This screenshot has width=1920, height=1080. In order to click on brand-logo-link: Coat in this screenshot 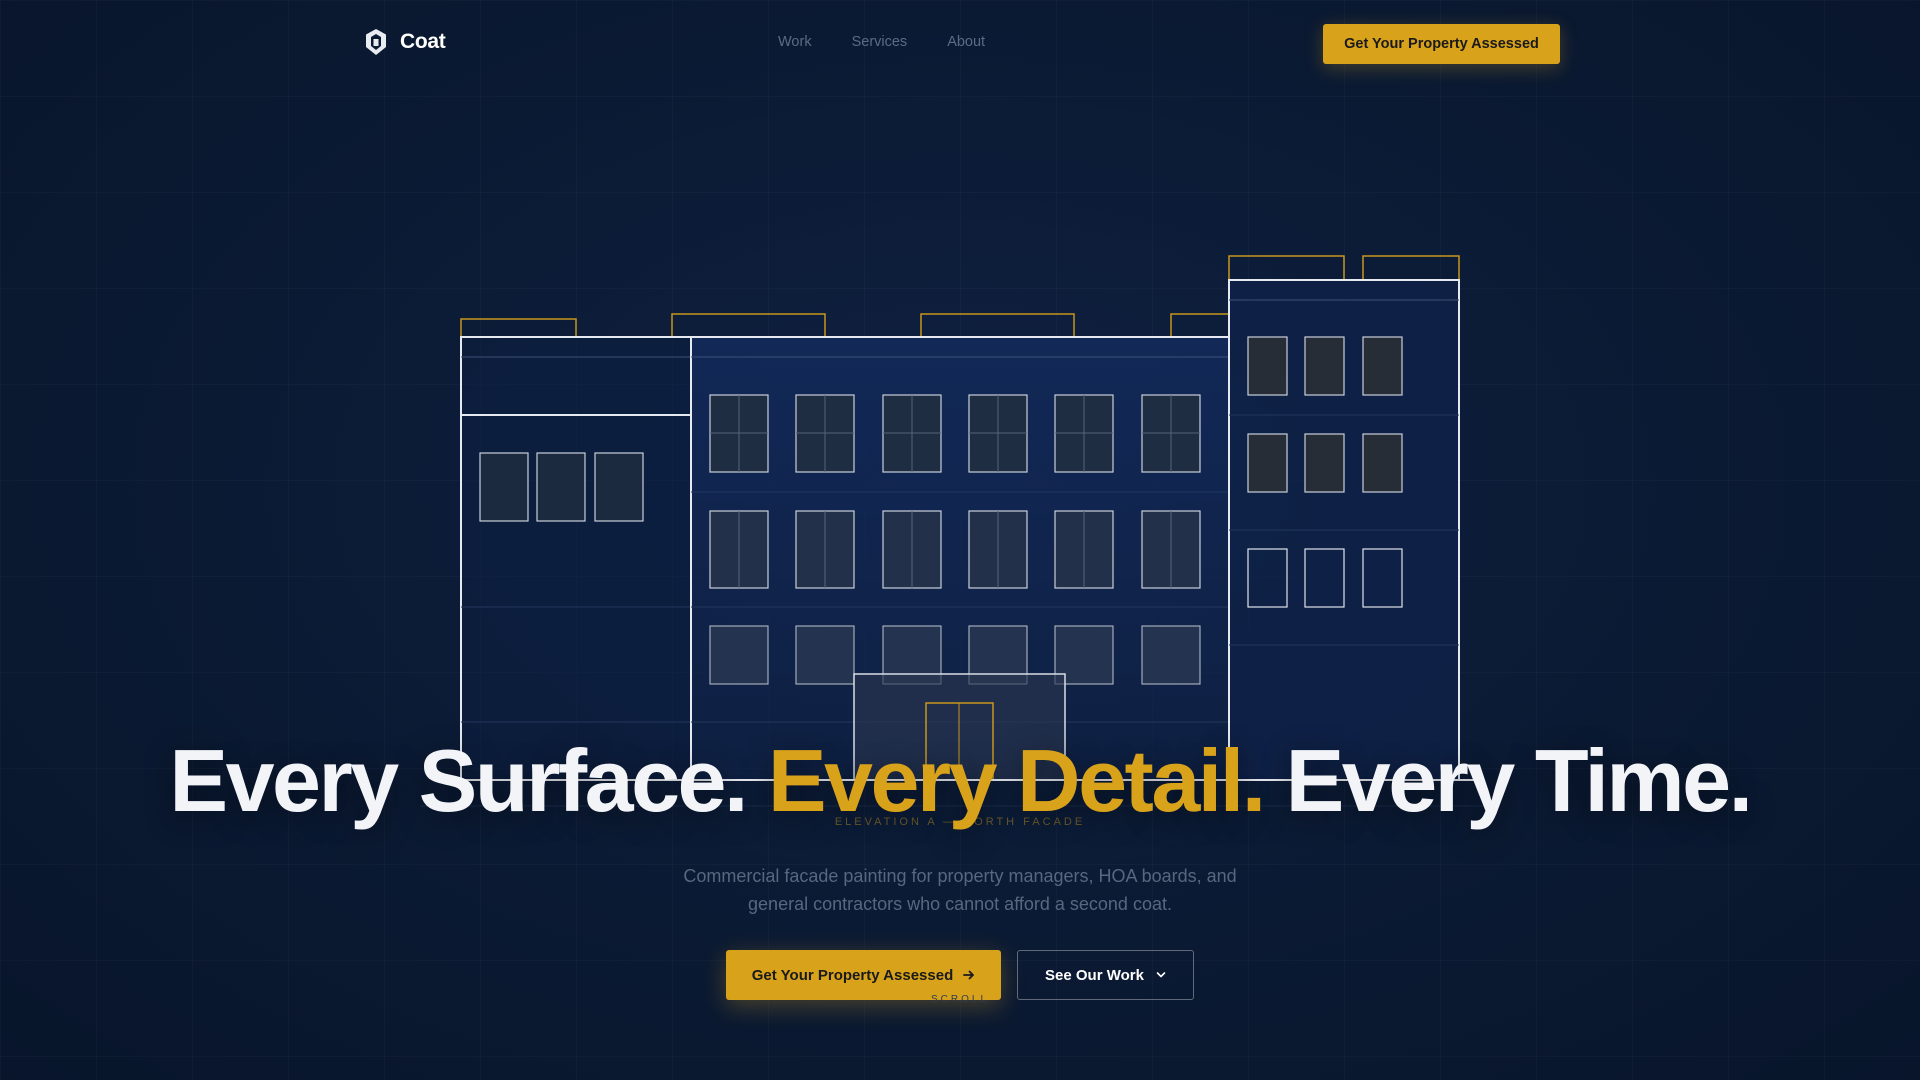, I will do `click(405, 42)`.